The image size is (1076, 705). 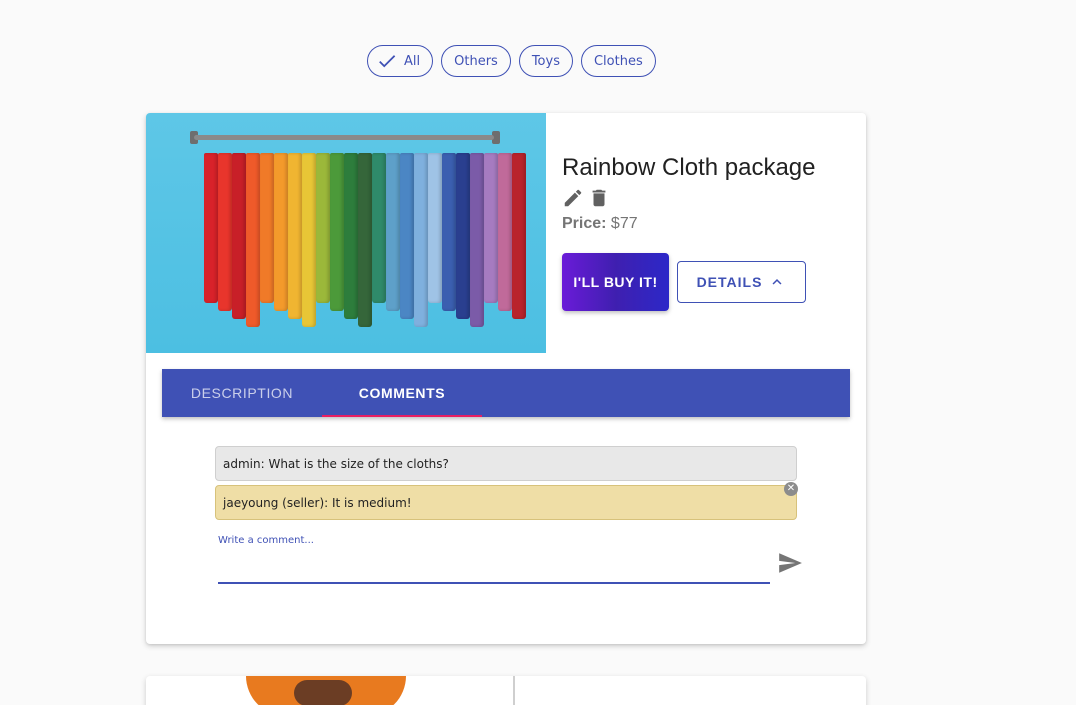 I want to click on trash-icon, so click(x=599, y=198).